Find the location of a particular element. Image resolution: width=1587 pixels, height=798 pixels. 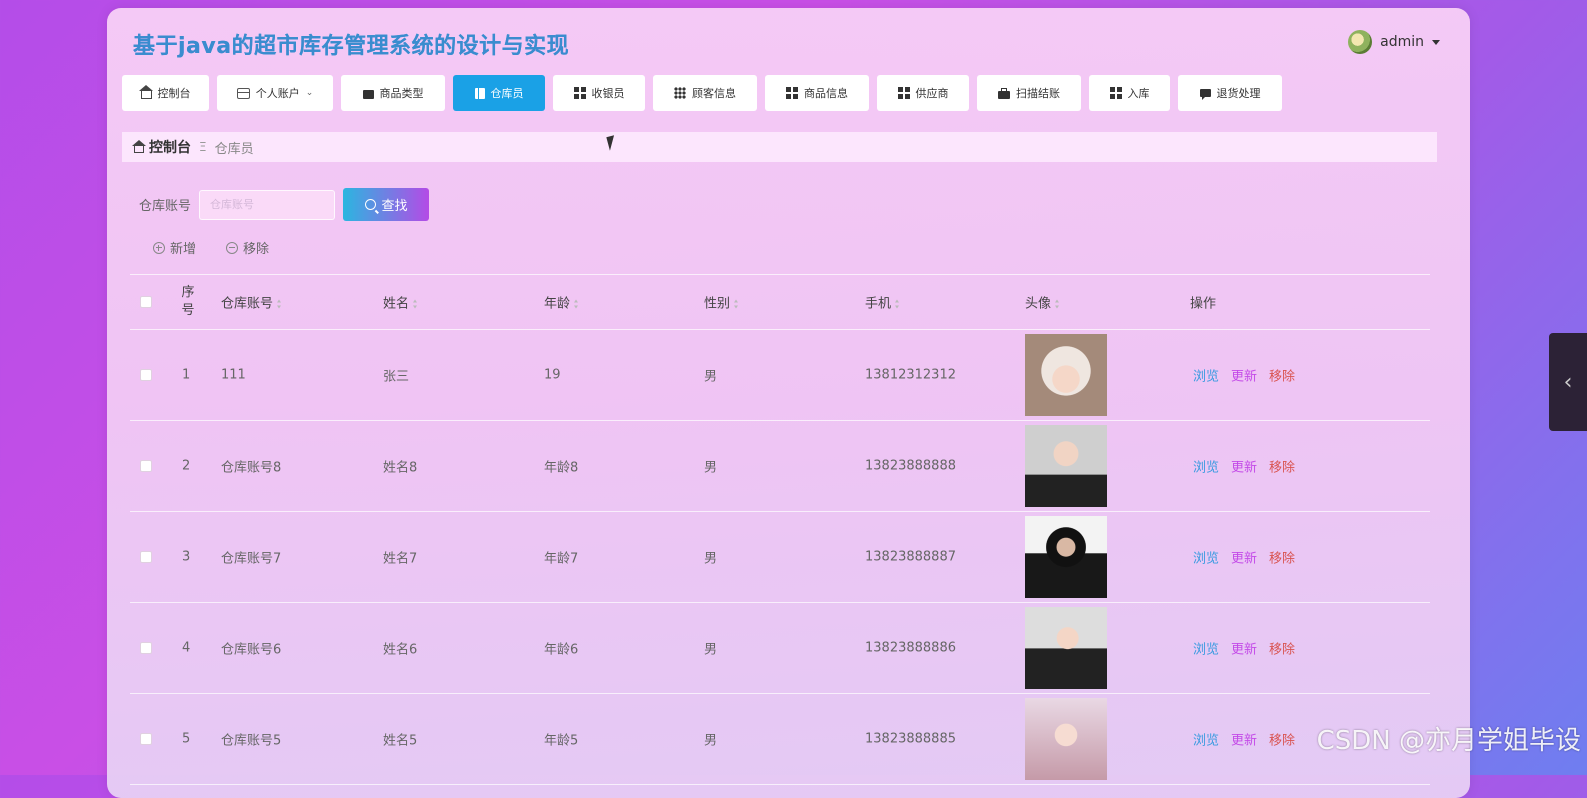

breadcrumb-home: 控制台 is located at coordinates (161, 147).